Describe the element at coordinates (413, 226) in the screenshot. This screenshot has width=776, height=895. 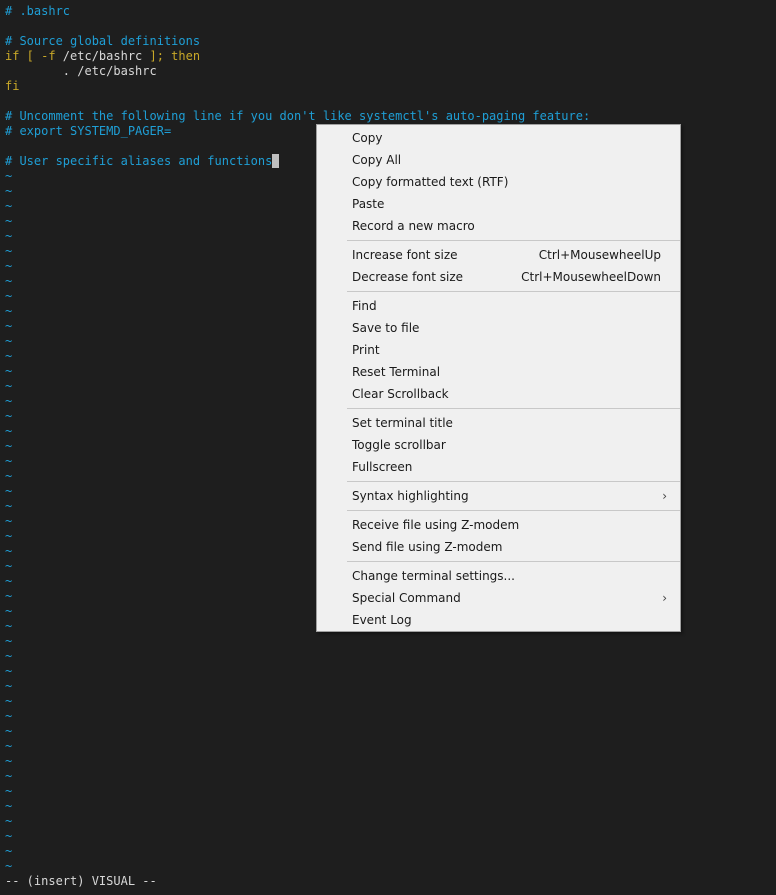
I see `menu-item-label: Record a new macro` at that location.